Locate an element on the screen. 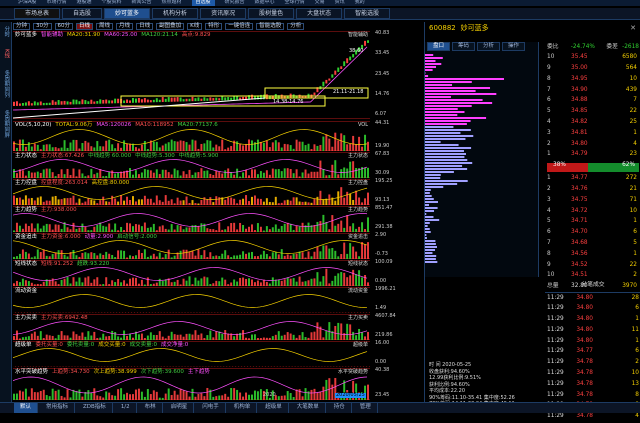 This screenshot has height=423, width=640. sidebar-item: 多周期同列 is located at coordinates (6, 84).